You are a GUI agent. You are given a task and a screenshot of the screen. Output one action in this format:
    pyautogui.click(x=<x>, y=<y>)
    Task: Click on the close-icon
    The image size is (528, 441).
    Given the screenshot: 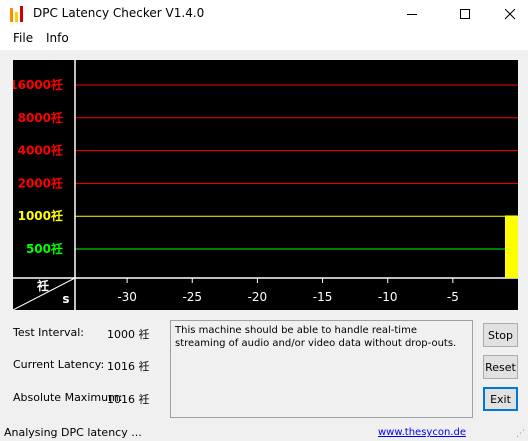 What is the action you would take?
    pyautogui.click(x=510, y=14)
    